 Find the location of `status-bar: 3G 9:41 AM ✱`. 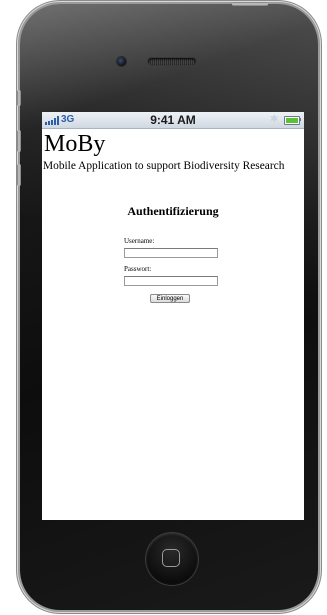

status-bar: 3G 9:41 AM ✱ is located at coordinates (173, 120).